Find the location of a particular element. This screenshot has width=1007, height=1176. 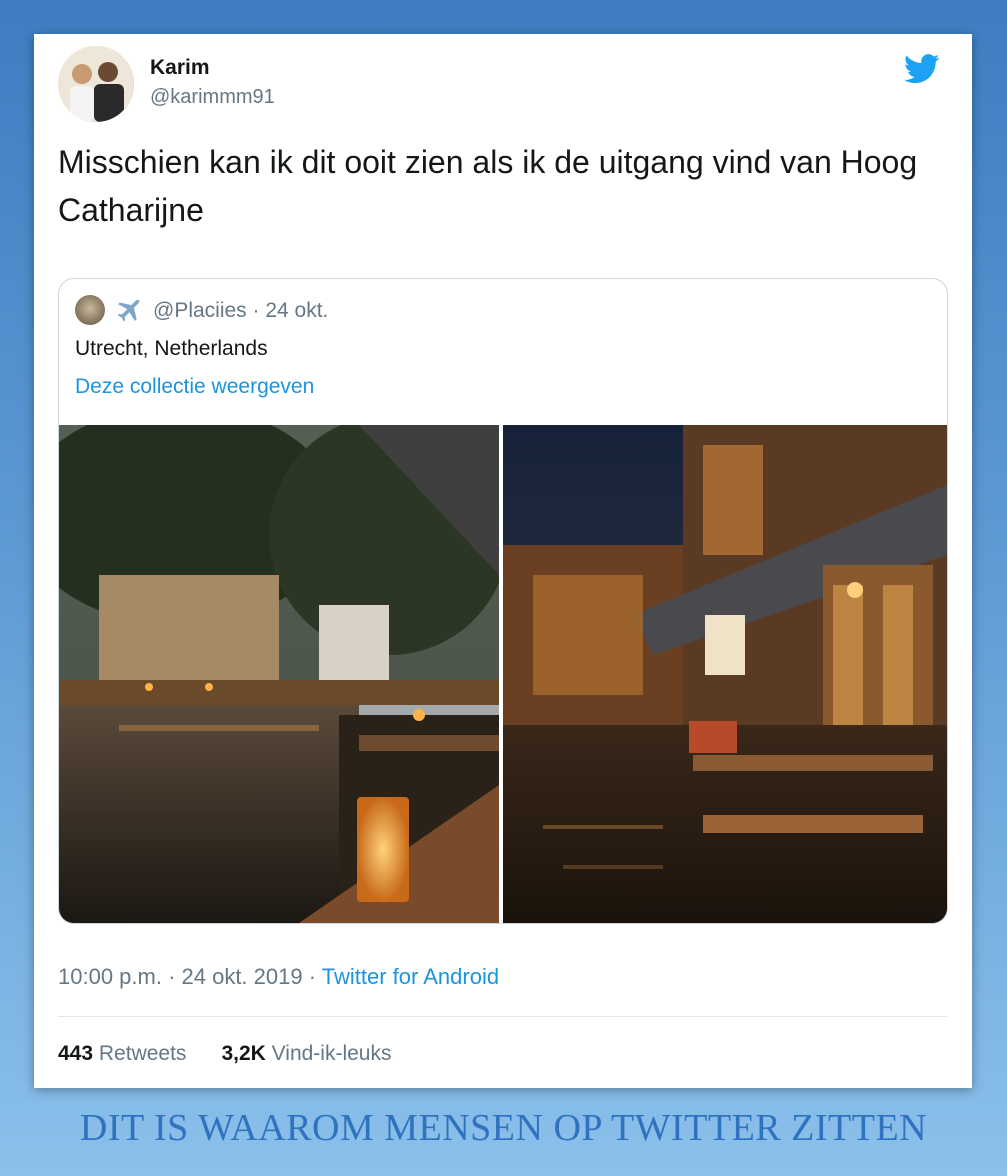

retweets-label: Retweets is located at coordinates (142, 1053).